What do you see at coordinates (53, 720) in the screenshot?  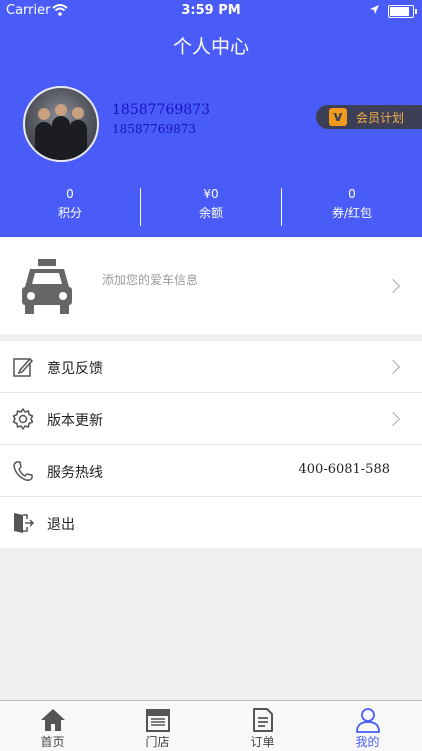 I see `home-icon` at bounding box center [53, 720].